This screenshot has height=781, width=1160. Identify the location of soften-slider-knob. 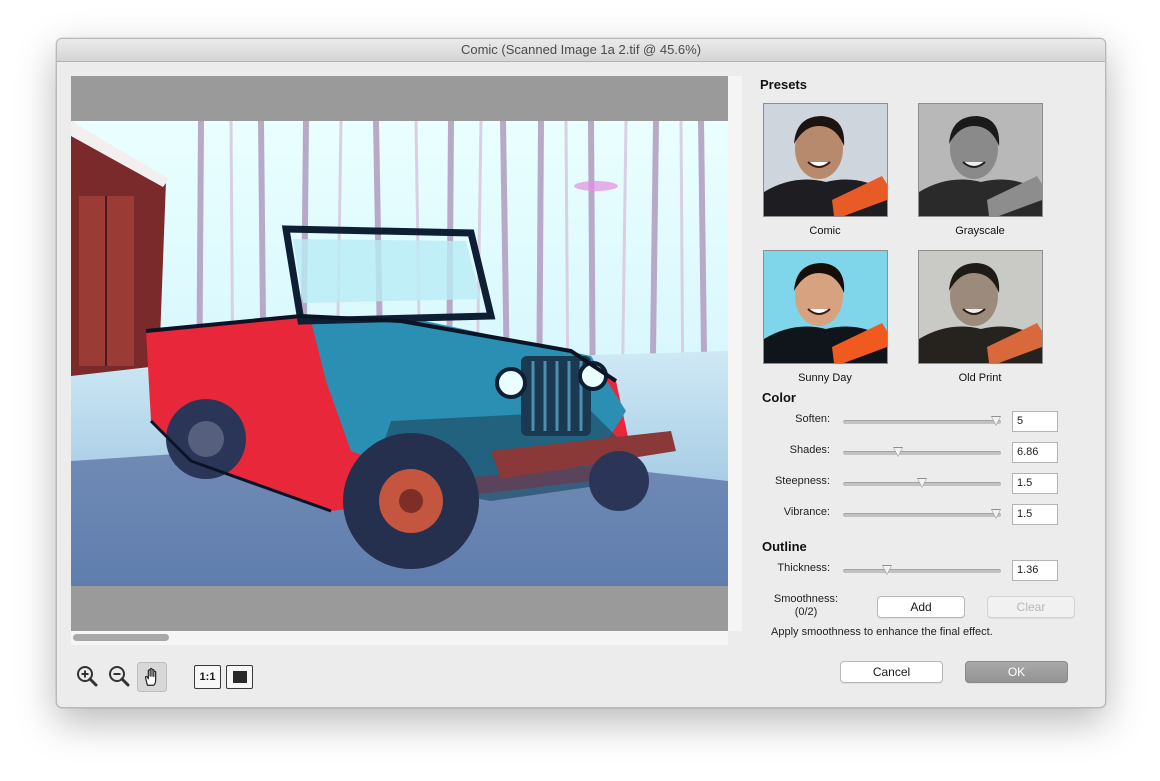
(996, 421).